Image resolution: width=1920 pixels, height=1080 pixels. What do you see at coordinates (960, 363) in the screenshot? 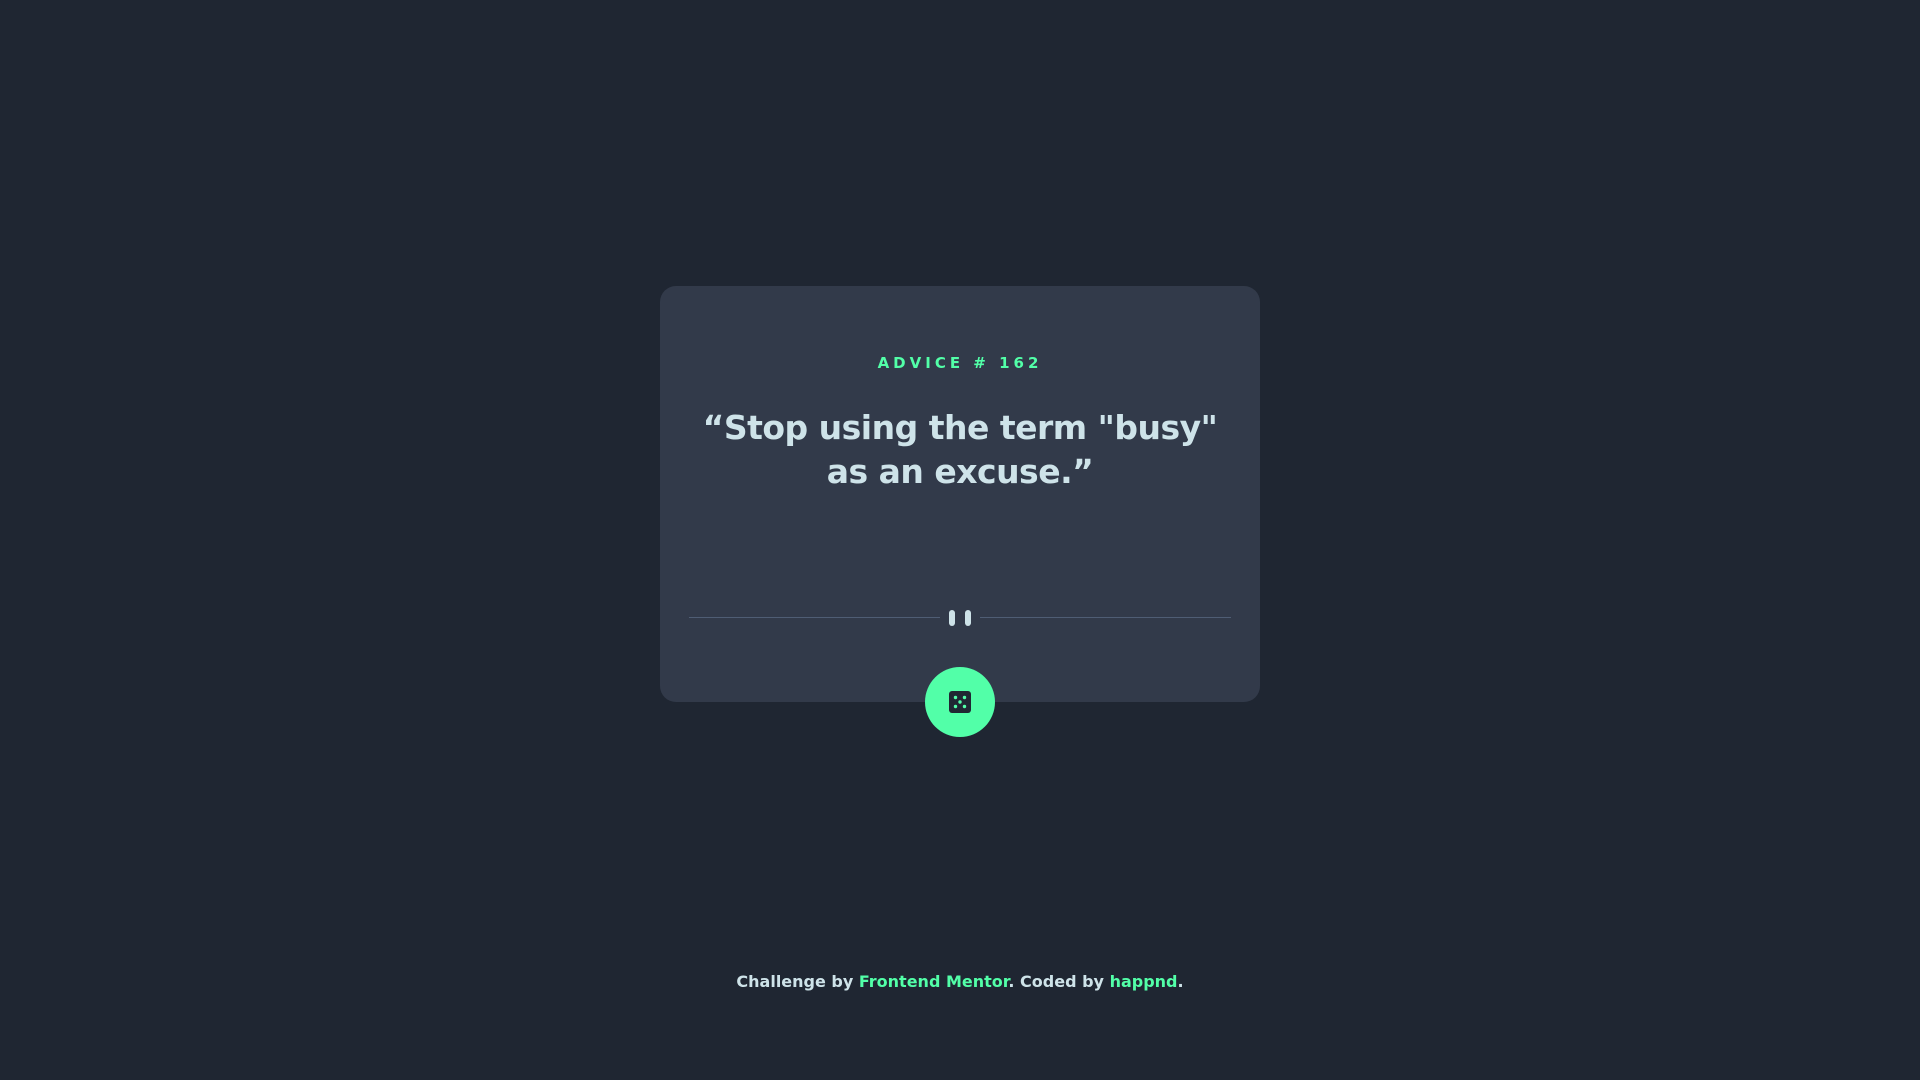
I see `advice-id: ADVICE # 162` at bounding box center [960, 363].